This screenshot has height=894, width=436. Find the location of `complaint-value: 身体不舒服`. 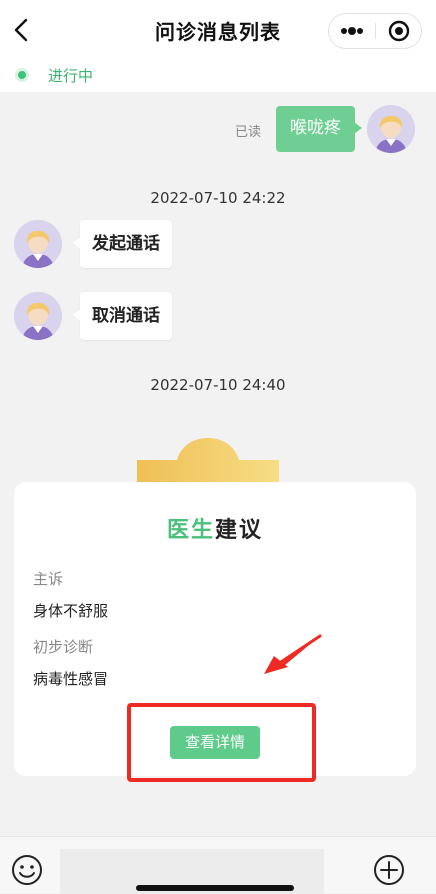

complaint-value: 身体不舒服 is located at coordinates (71, 611).